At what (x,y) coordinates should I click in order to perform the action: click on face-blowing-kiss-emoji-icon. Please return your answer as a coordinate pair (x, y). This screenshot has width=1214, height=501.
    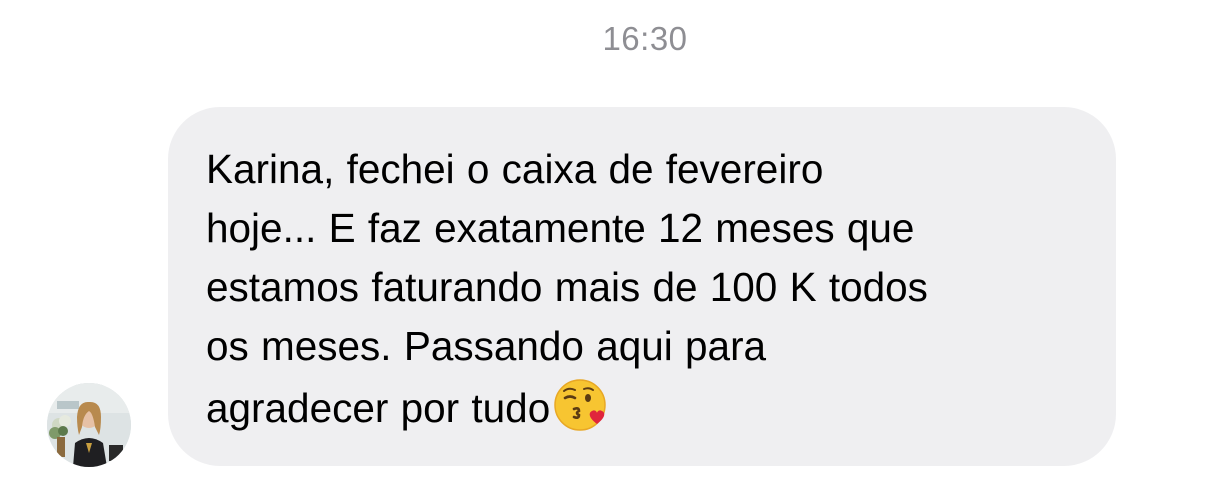
    Looking at the image, I should click on (581, 405).